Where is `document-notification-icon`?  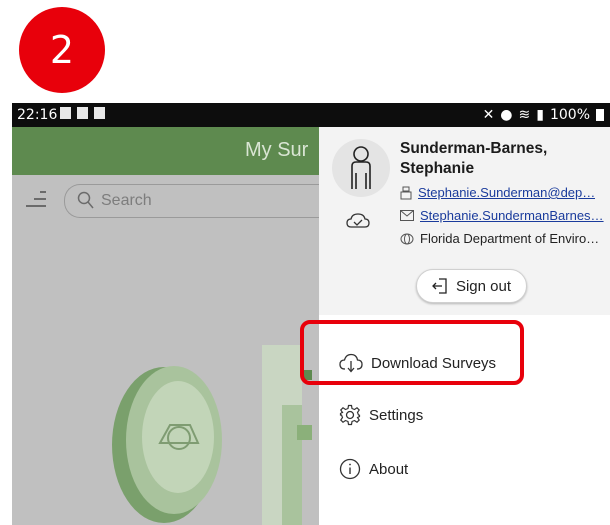
document-notification-icon is located at coordinates (82, 113).